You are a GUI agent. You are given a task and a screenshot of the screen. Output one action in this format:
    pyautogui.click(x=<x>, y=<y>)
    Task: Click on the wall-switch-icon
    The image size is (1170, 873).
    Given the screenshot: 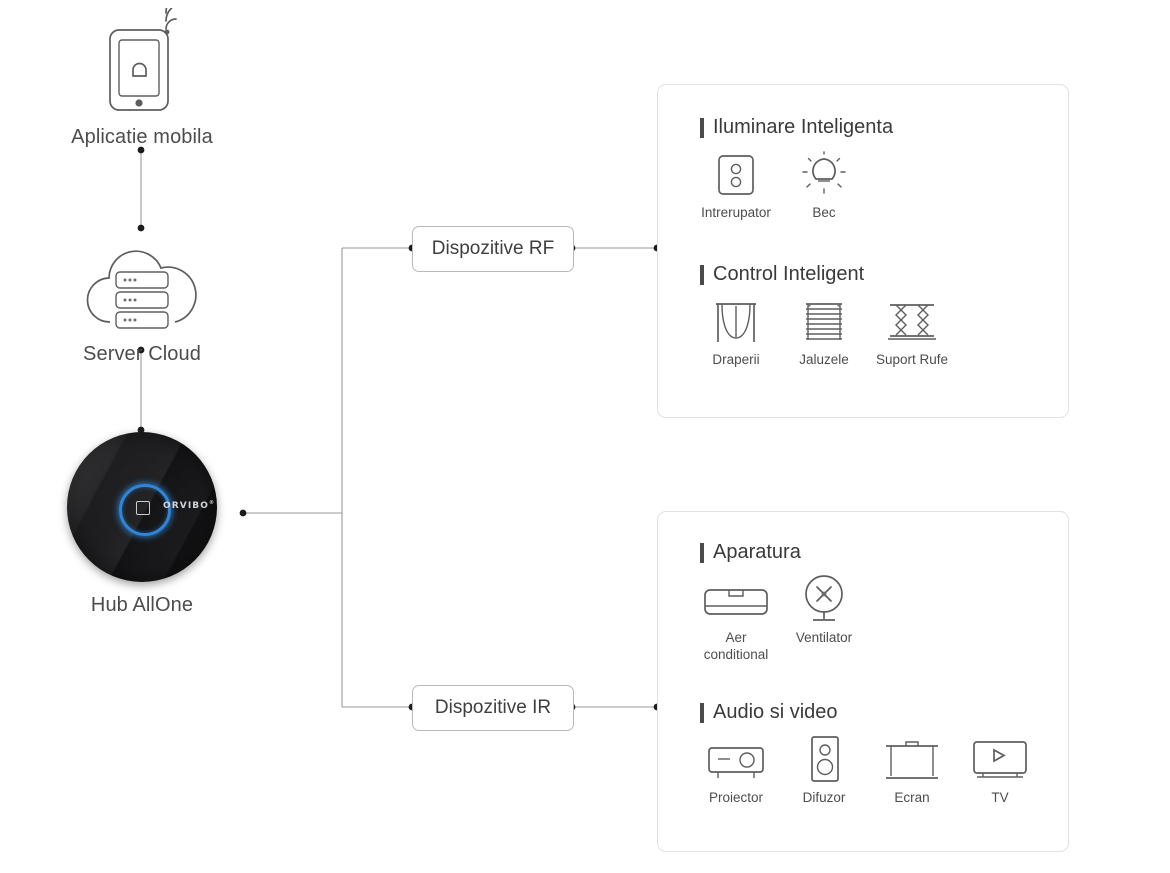 What is the action you would take?
    pyautogui.click(x=736, y=173)
    